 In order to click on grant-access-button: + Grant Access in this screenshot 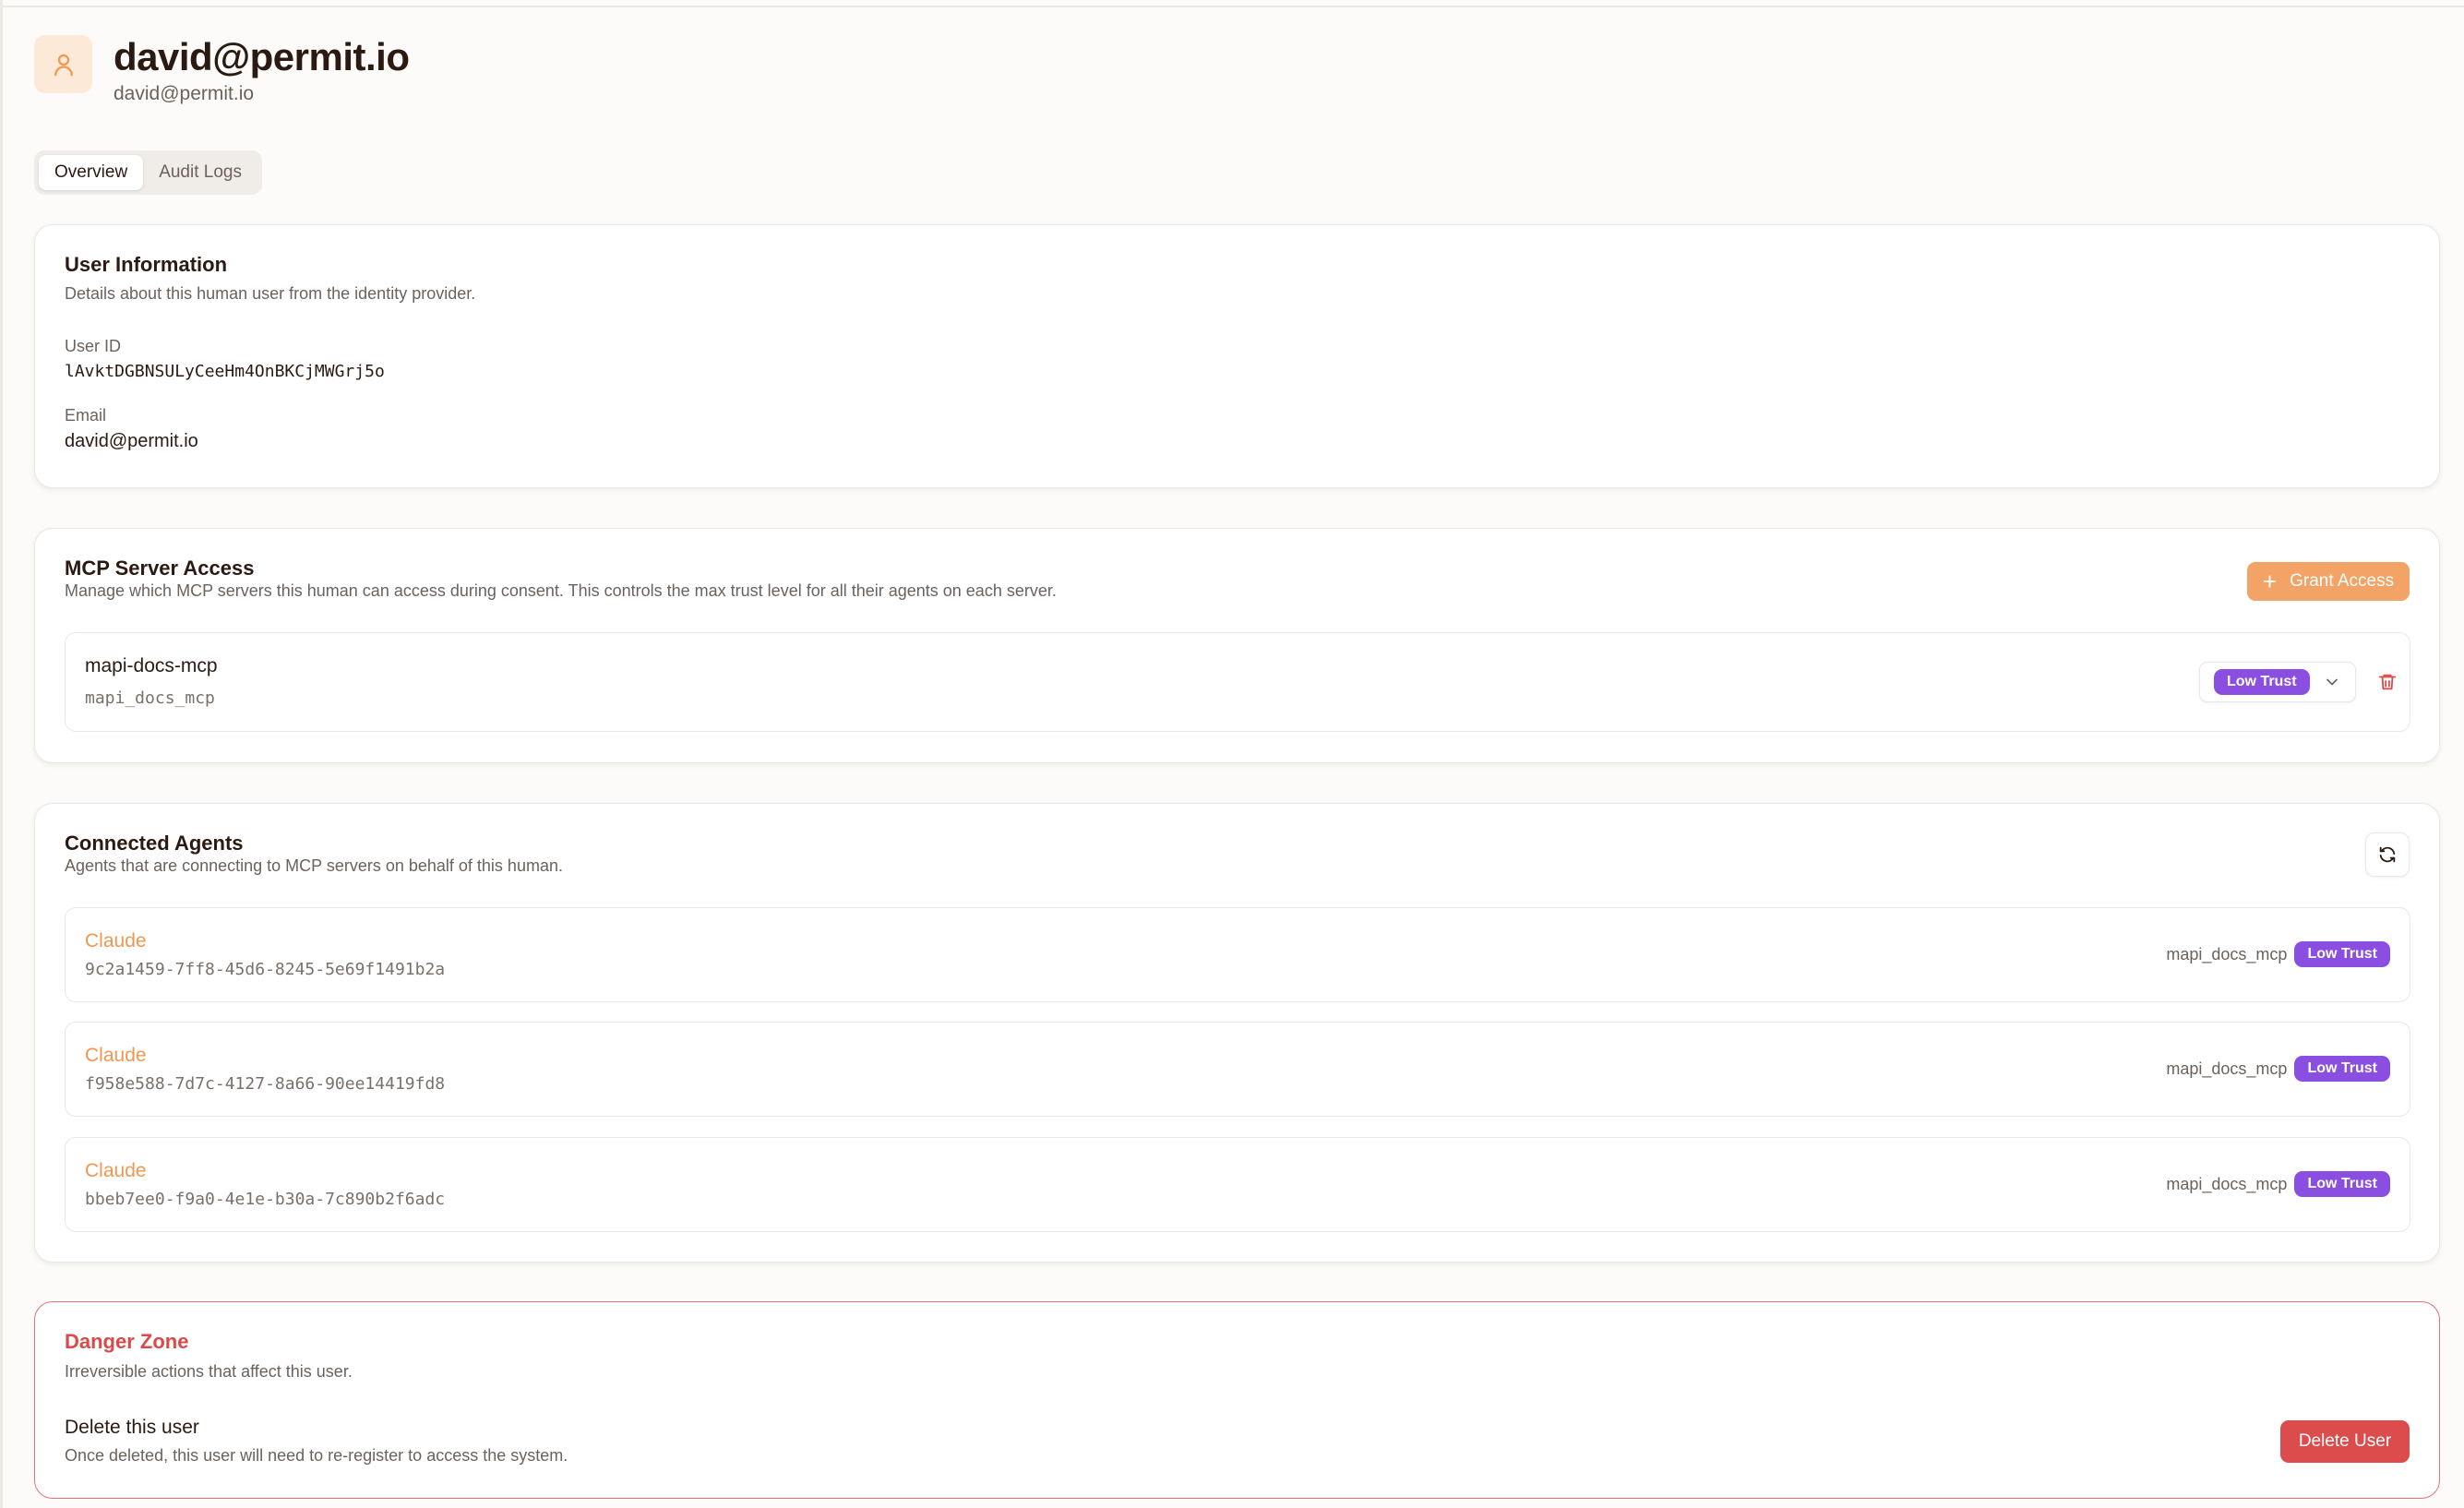, I will do `click(2328, 581)`.